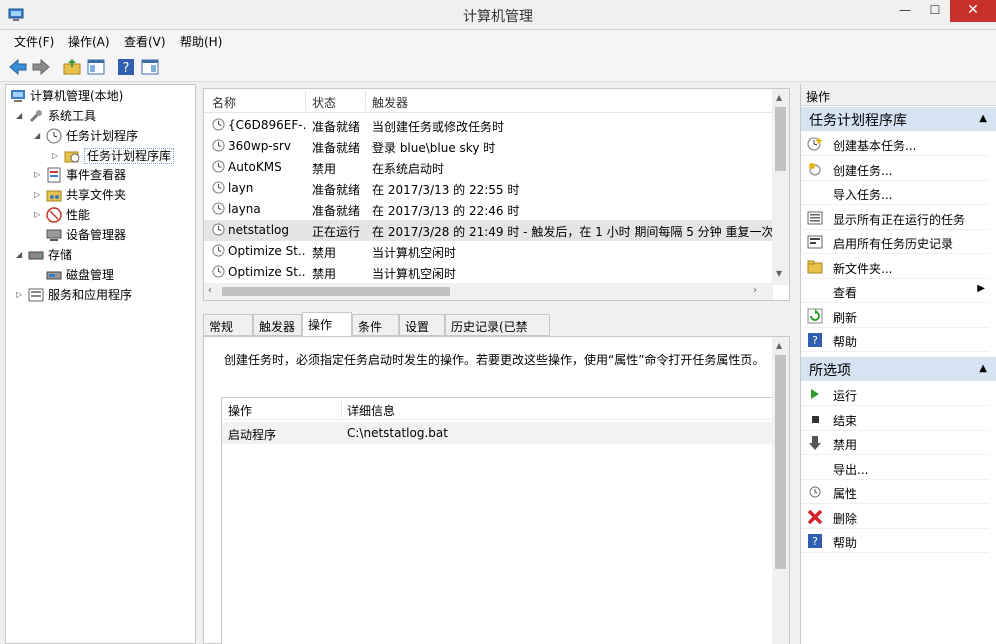 Image resolution: width=996 pixels, height=644 pixels. I want to click on tree-item-event-viewer: ▷ 事件查看器, so click(80, 175).